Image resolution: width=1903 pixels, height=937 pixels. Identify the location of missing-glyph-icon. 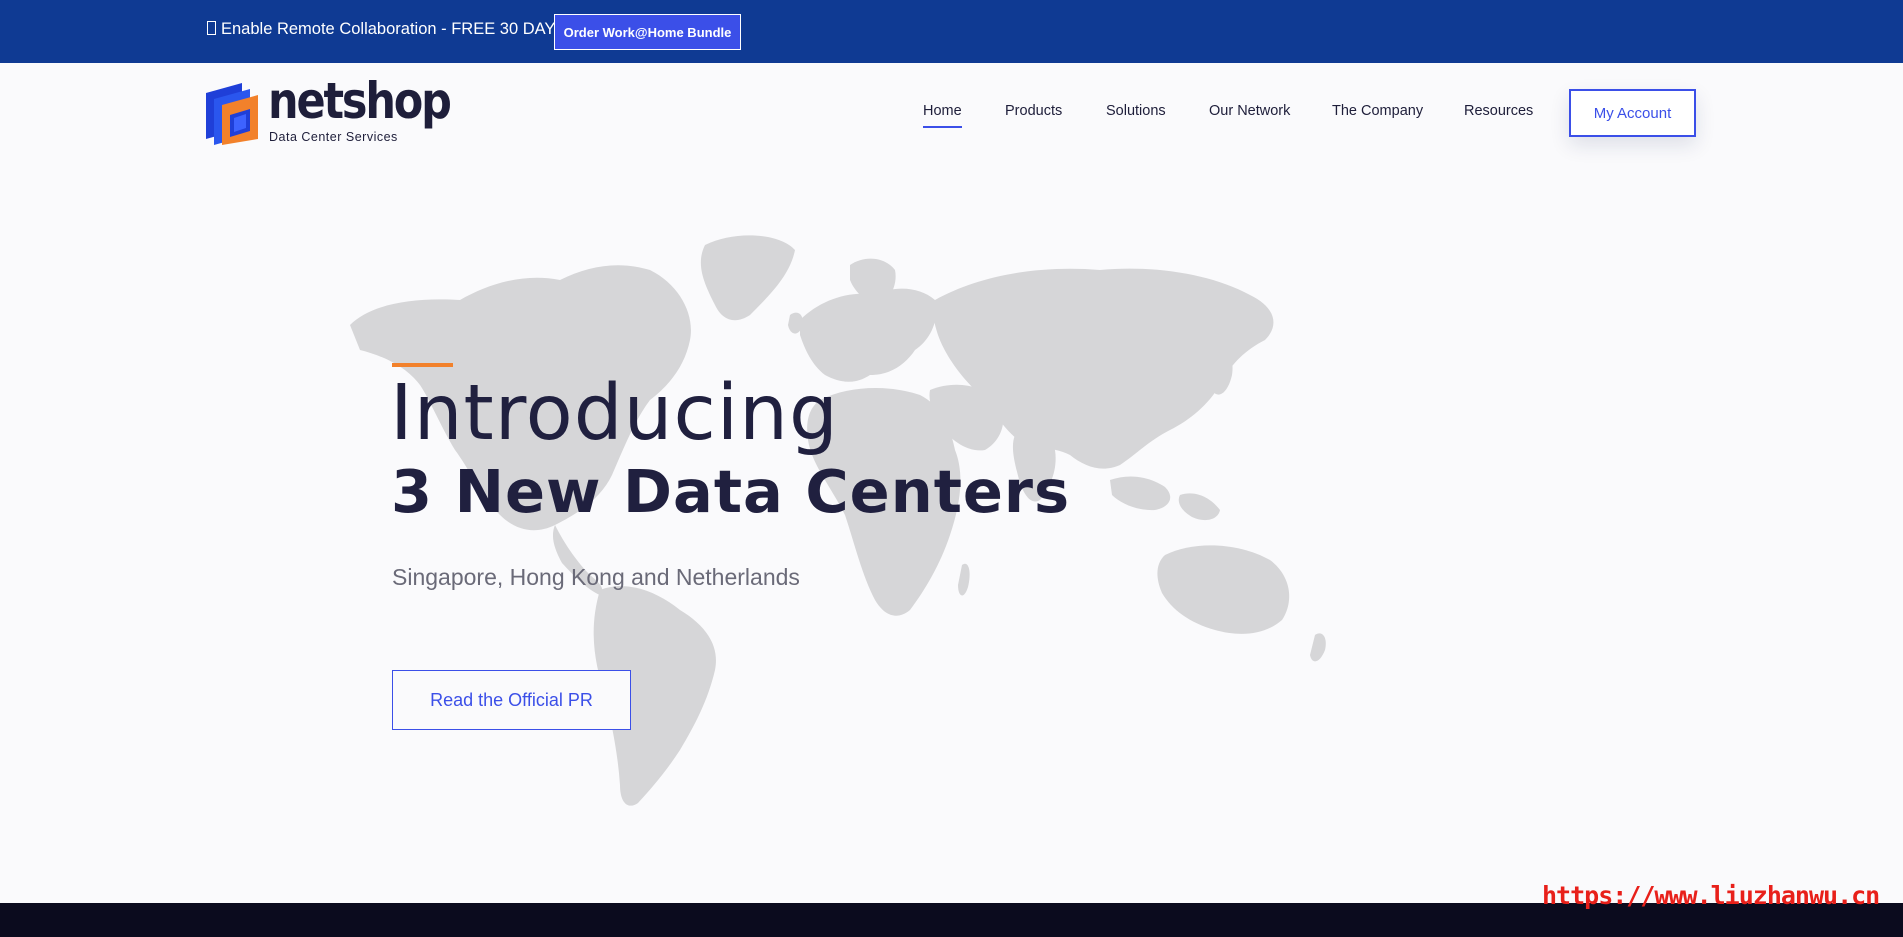
(211, 28).